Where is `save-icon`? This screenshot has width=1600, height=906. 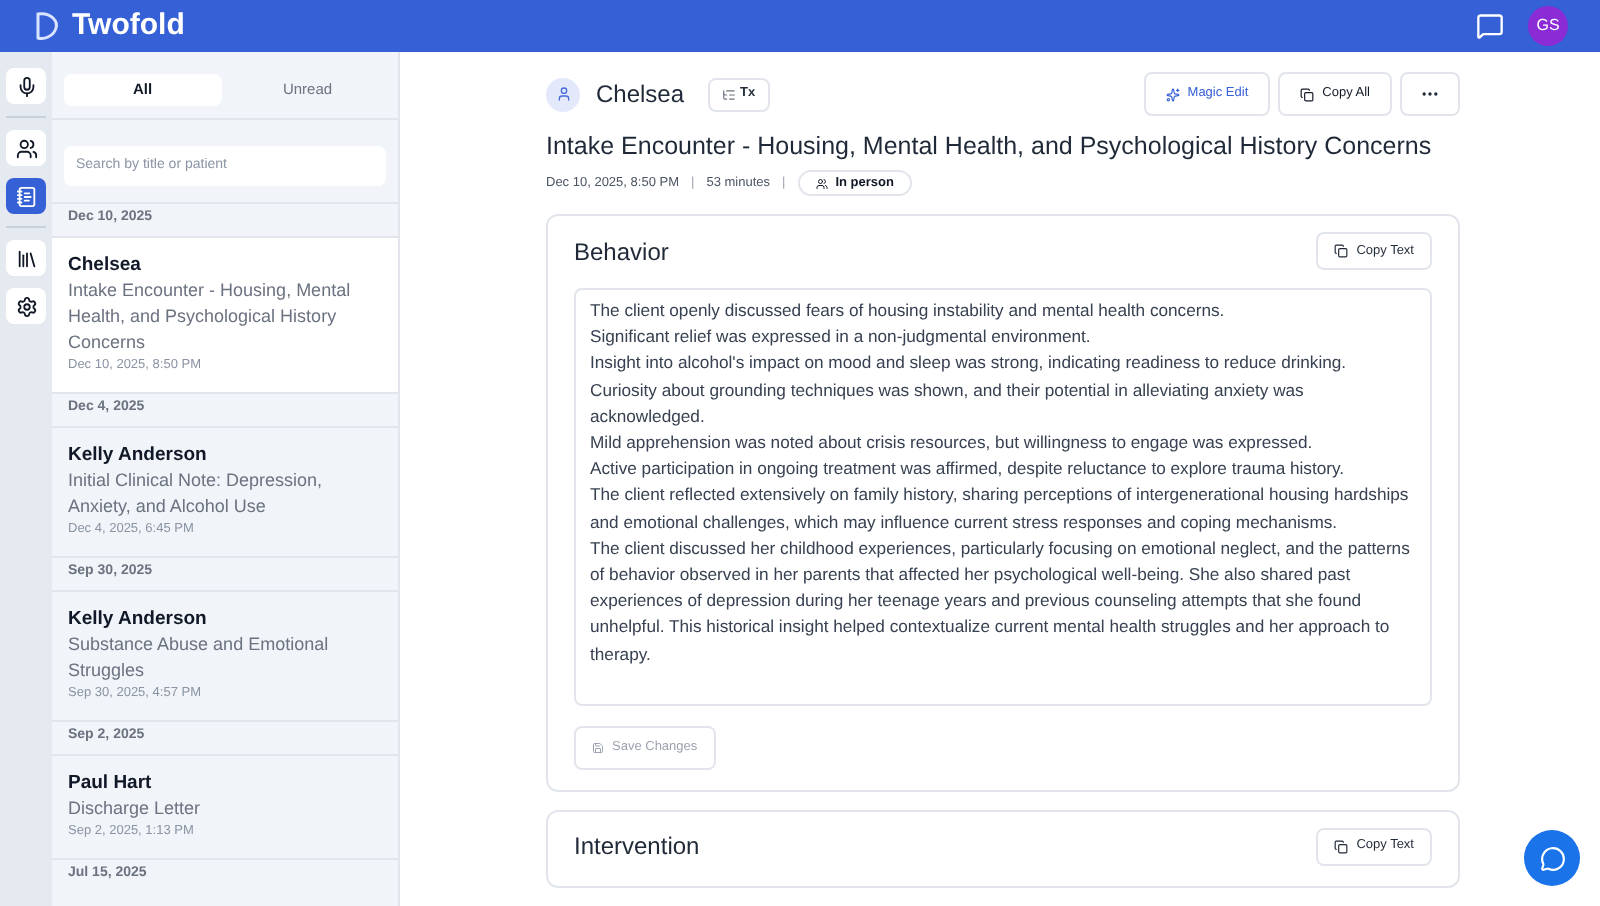
save-icon is located at coordinates (598, 747).